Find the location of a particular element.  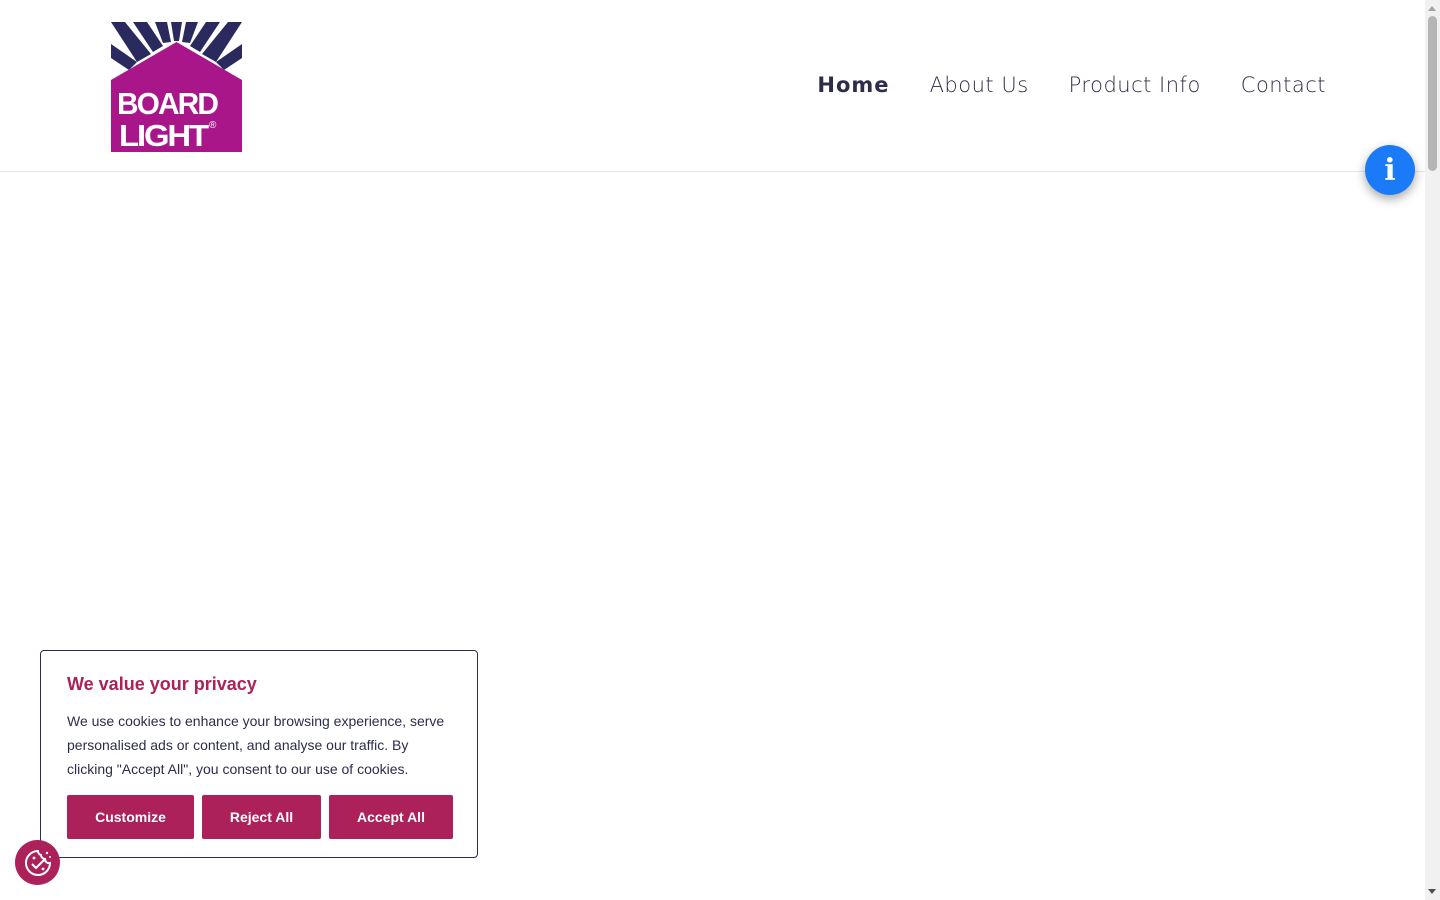

reject-all-button: Reject All is located at coordinates (261, 817).